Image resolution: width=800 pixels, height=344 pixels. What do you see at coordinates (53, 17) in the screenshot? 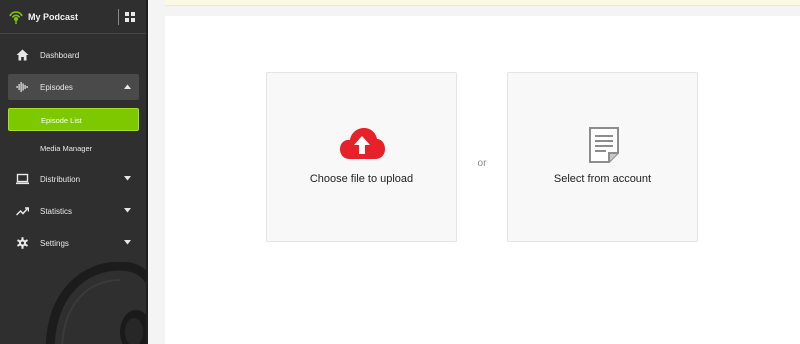
I see `podcast-name: My Podcast` at bounding box center [53, 17].